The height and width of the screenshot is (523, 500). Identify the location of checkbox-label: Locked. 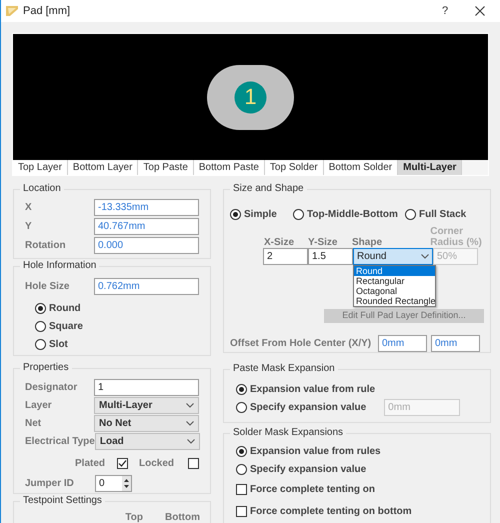
(156, 463).